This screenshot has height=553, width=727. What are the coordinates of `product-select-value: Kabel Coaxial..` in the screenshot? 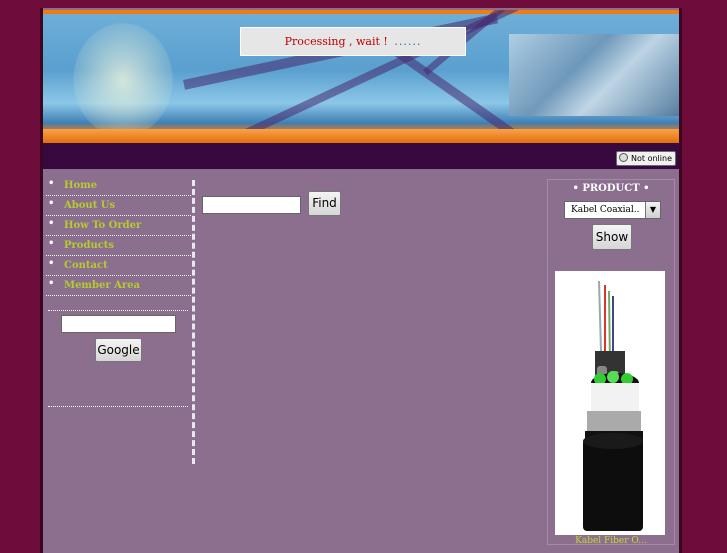 It's located at (605, 210).